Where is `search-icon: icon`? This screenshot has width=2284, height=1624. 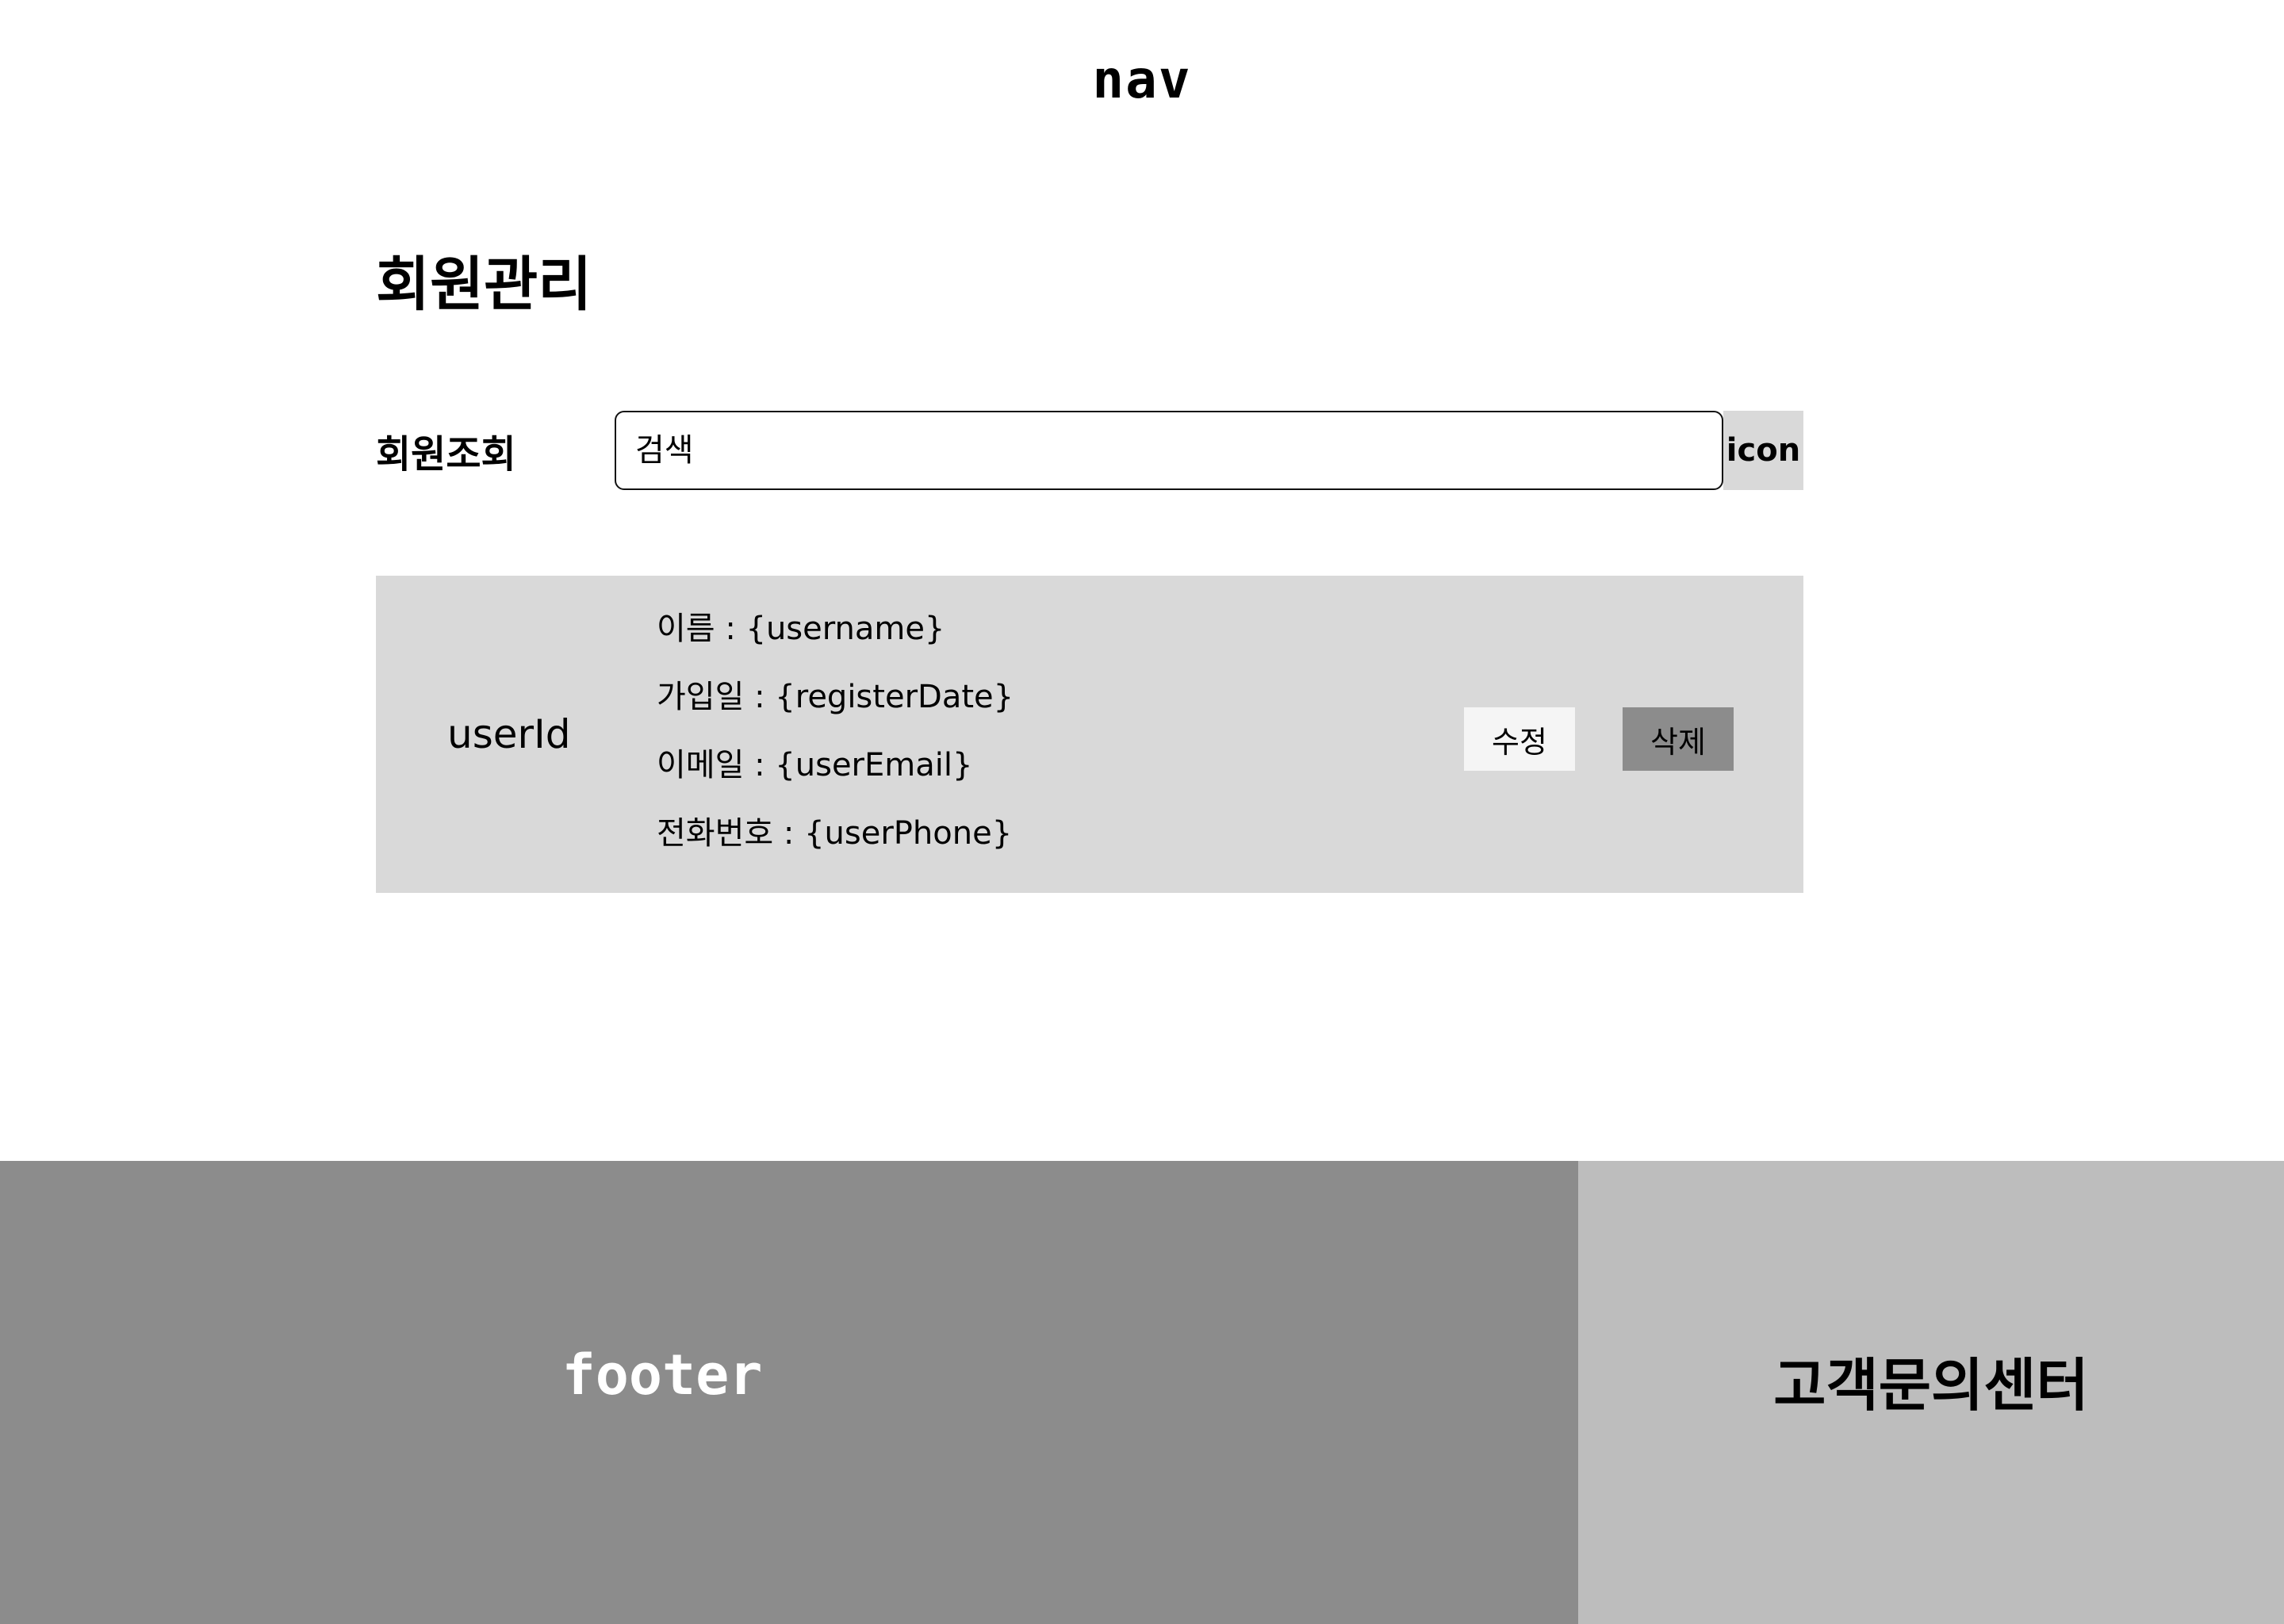
search-icon: icon is located at coordinates (1763, 451).